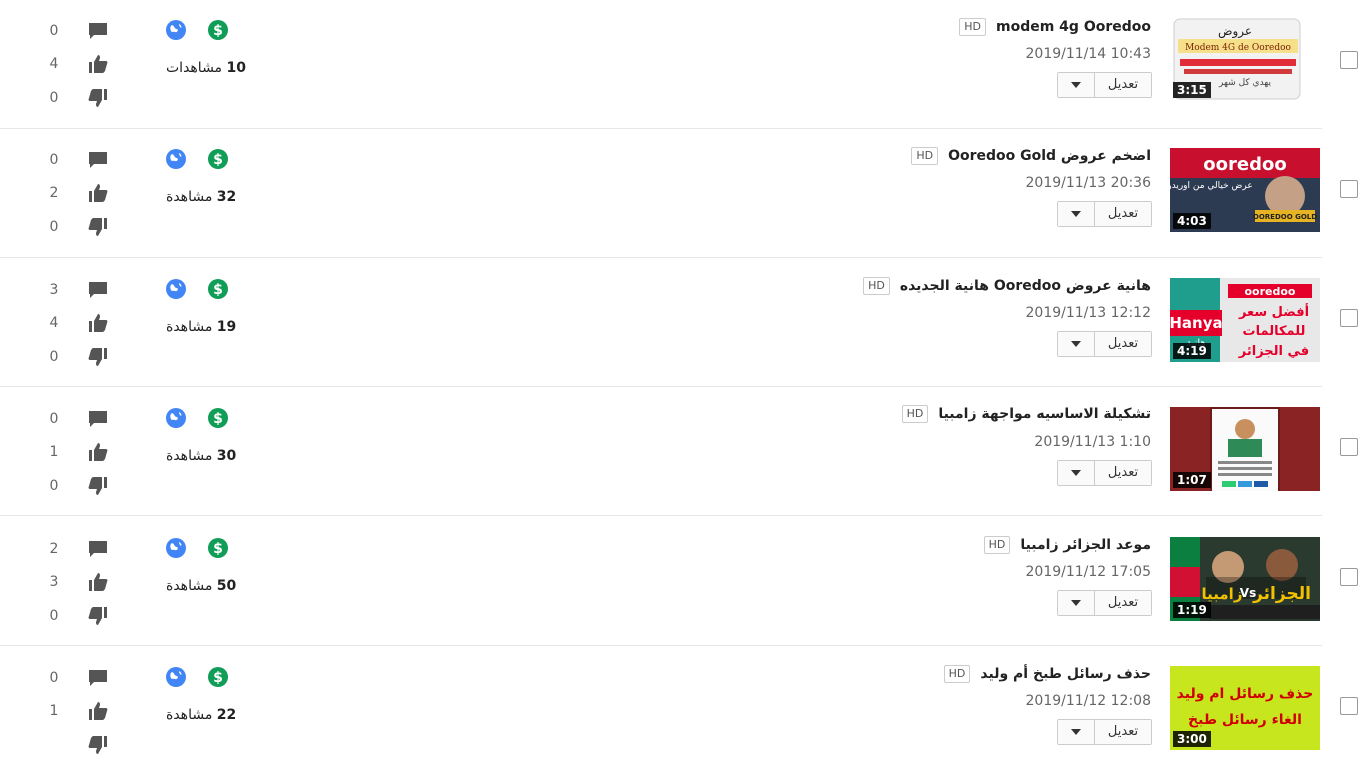  Describe the element at coordinates (1273, 311) in the screenshot. I see `thumb-text: أفضل سعر` at that location.